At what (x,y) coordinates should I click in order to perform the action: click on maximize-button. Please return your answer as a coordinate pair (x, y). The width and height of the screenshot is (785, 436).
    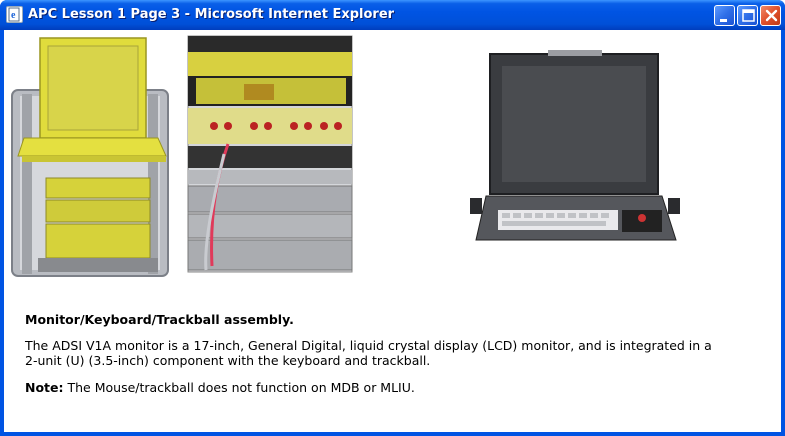
    Looking at the image, I should click on (747, 15).